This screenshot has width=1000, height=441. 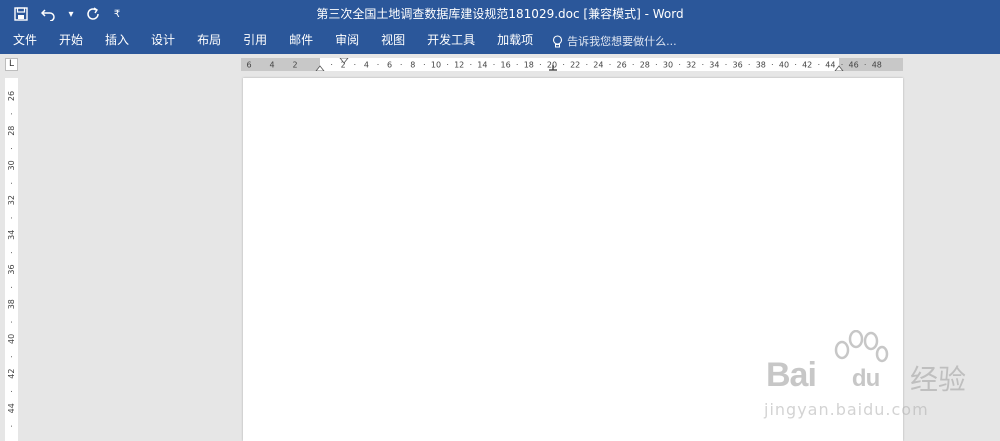 I want to click on tab-developer: 开发工具, so click(x=451, y=41).